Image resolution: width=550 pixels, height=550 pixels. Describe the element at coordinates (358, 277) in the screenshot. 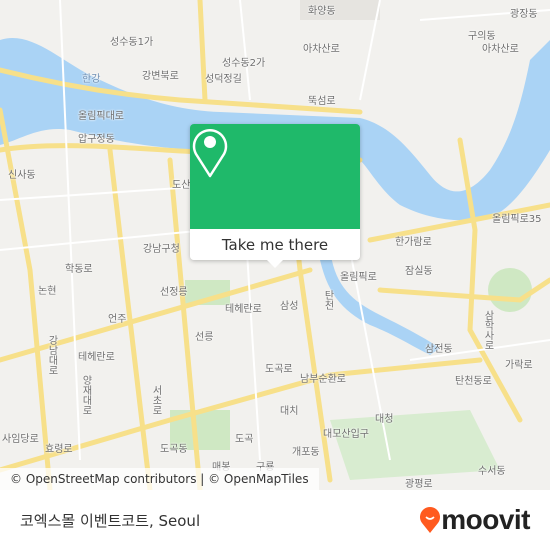

I see `map-label: 올림픽로` at that location.